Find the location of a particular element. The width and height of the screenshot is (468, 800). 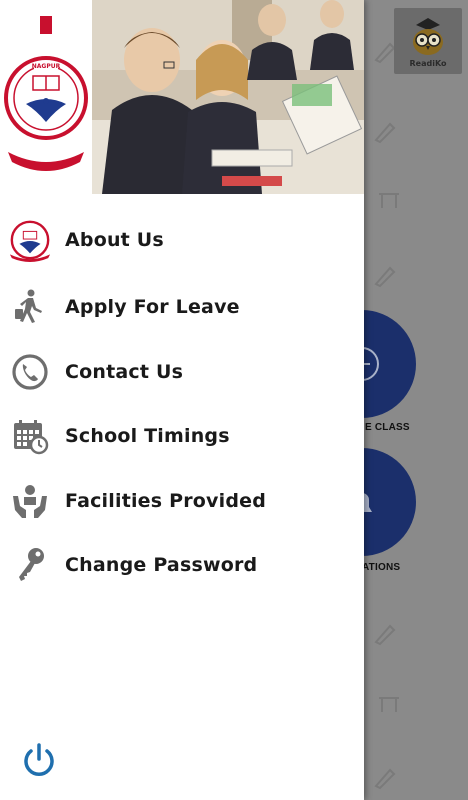

menu-item-contact-us: Contact Us is located at coordinates (182, 372).